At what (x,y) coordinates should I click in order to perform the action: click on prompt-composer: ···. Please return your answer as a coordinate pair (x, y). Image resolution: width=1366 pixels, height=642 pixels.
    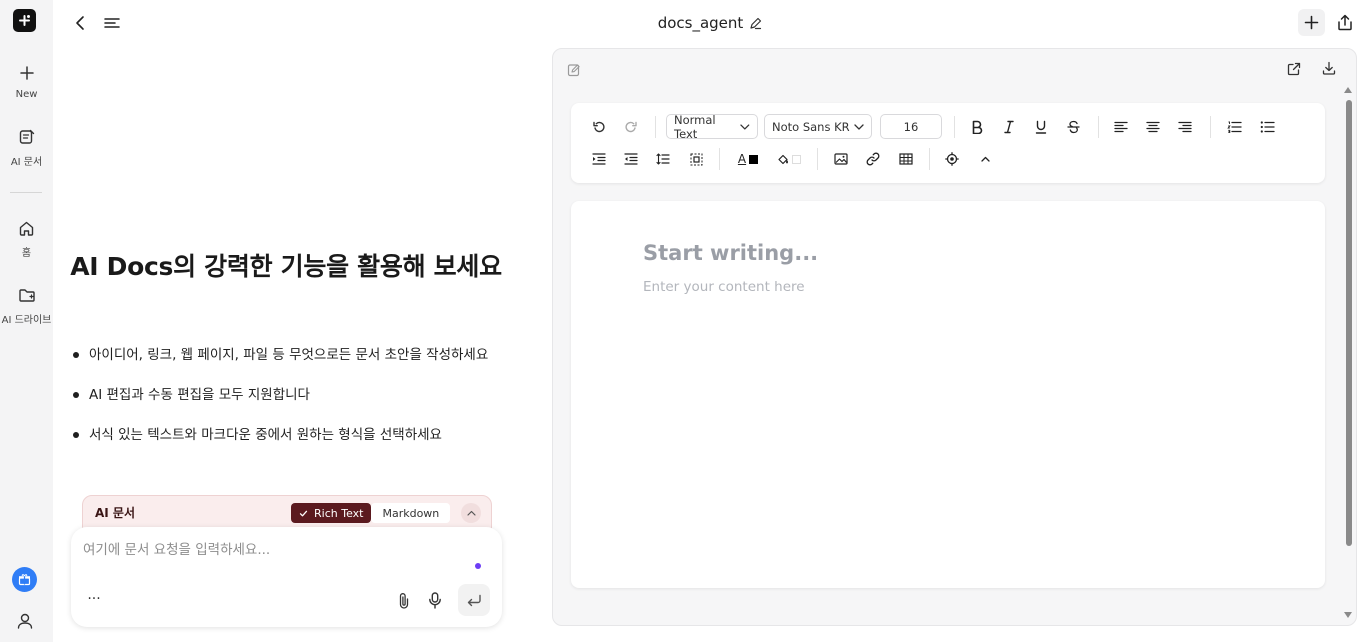
    Looking at the image, I should click on (286, 577).